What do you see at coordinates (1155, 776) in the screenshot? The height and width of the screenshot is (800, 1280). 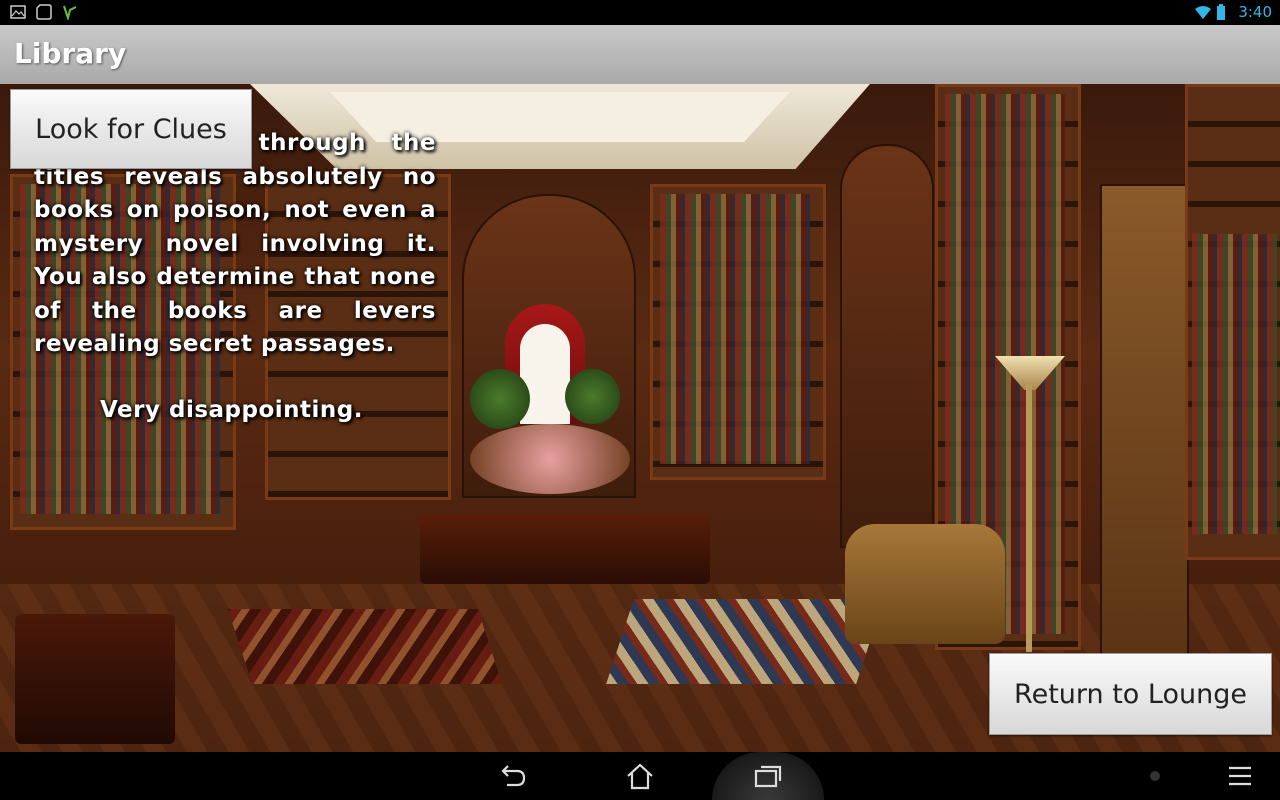 I see `dot-icon` at bounding box center [1155, 776].